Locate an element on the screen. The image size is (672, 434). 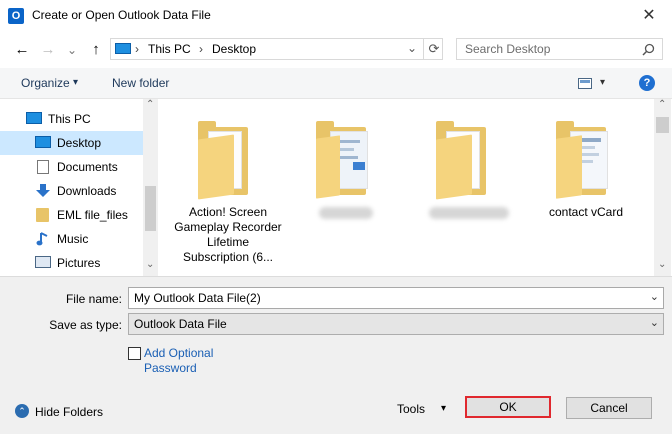
command-toolbar: Organize ▾ New folder ▾ ? is located at coordinates (336, 83).